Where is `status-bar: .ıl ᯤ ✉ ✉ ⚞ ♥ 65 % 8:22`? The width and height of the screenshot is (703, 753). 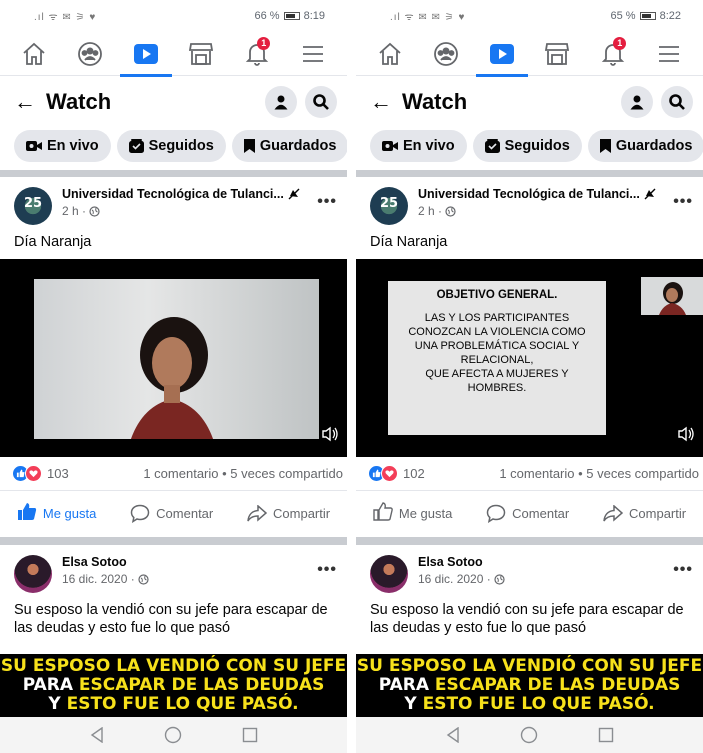 status-bar: .ıl ᯤ ✉ ✉ ⚞ ♥ 65 % 8:22 is located at coordinates (529, 16).